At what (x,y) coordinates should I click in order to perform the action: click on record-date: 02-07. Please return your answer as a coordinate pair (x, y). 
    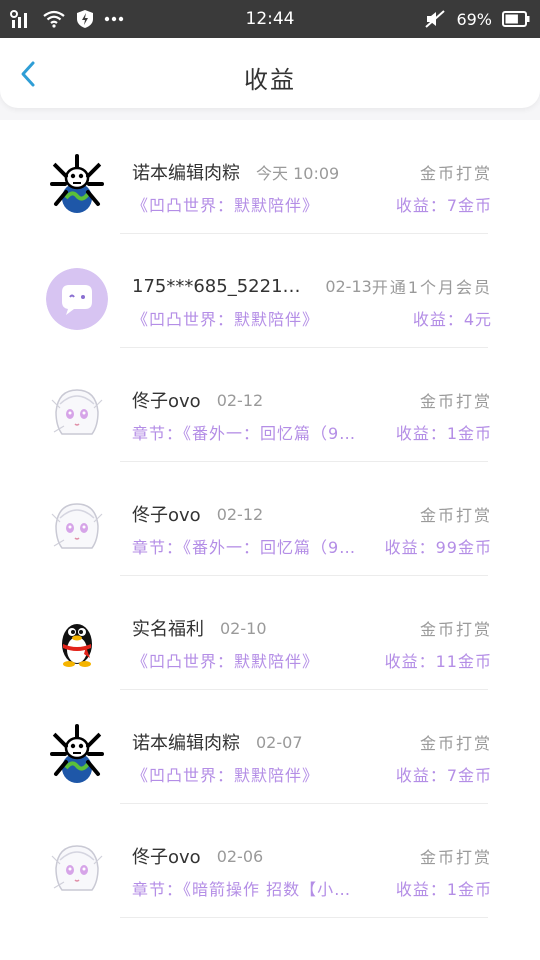
    Looking at the image, I should click on (279, 742).